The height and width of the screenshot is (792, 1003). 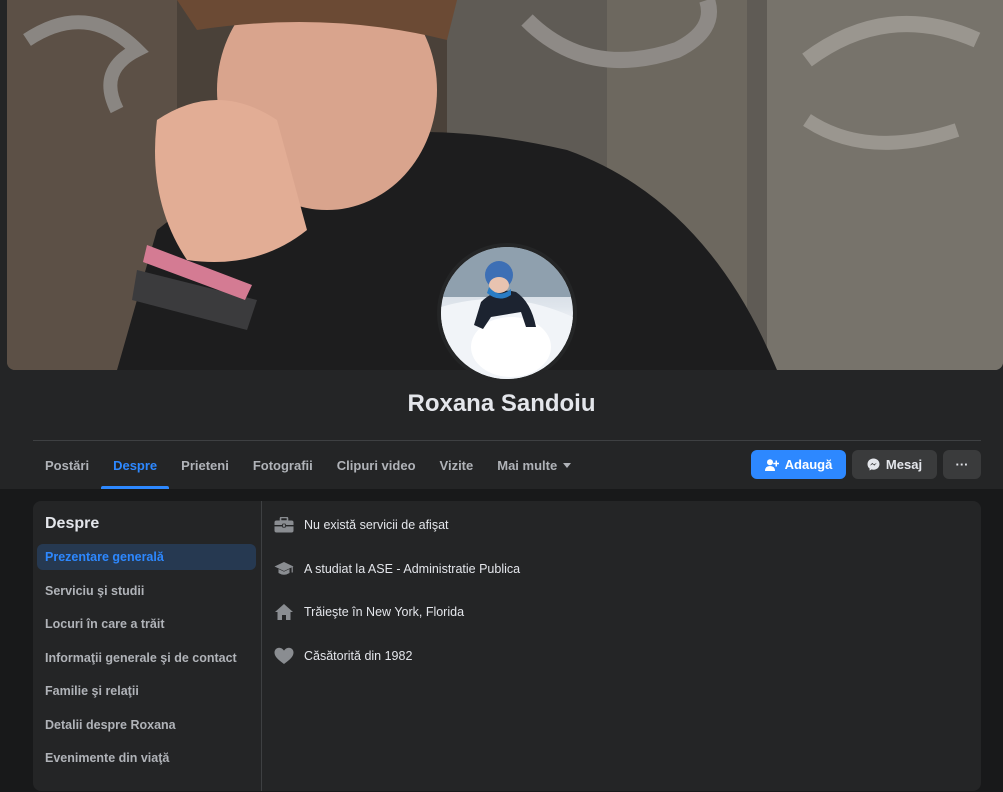 What do you see at coordinates (771, 464) in the screenshot?
I see `add-friend-icon` at bounding box center [771, 464].